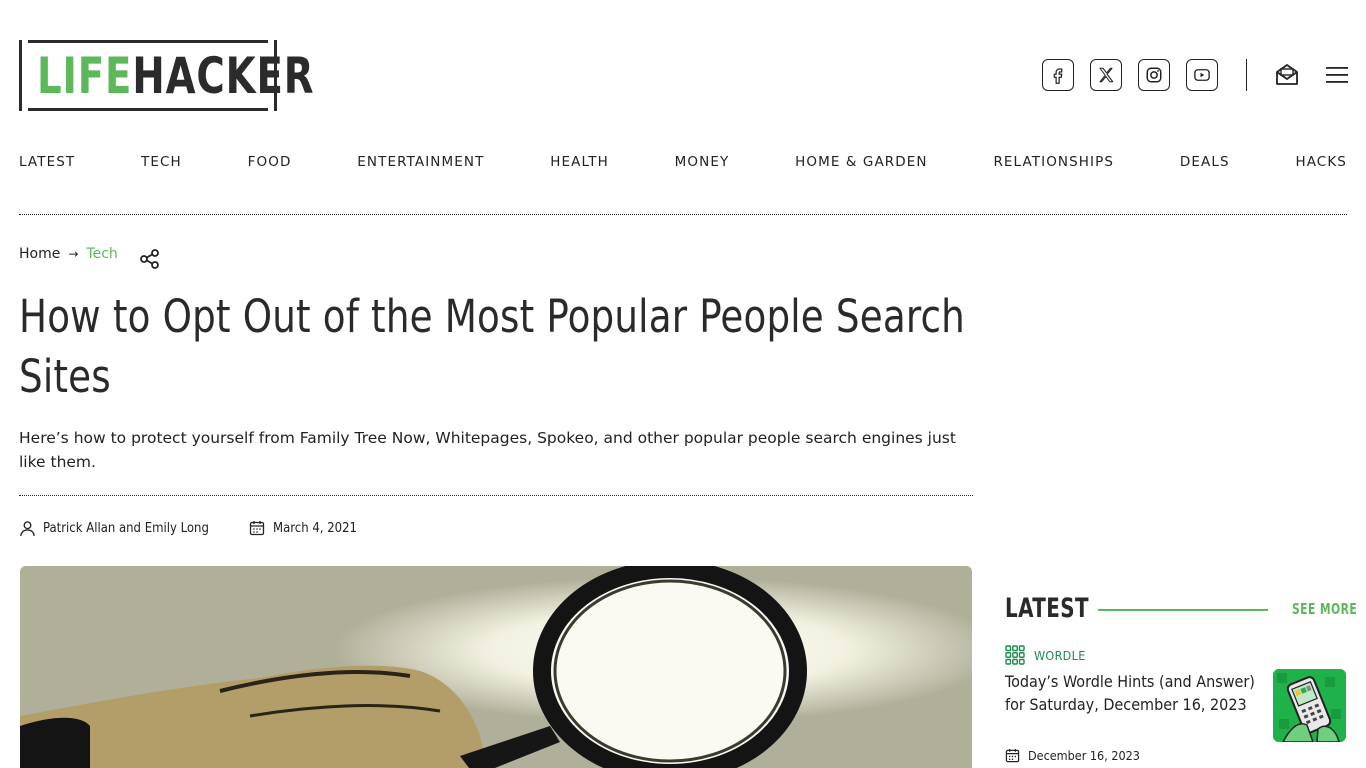 This screenshot has width=1366, height=768. I want to click on sidebar-item-thumbnail, so click(1309, 705).